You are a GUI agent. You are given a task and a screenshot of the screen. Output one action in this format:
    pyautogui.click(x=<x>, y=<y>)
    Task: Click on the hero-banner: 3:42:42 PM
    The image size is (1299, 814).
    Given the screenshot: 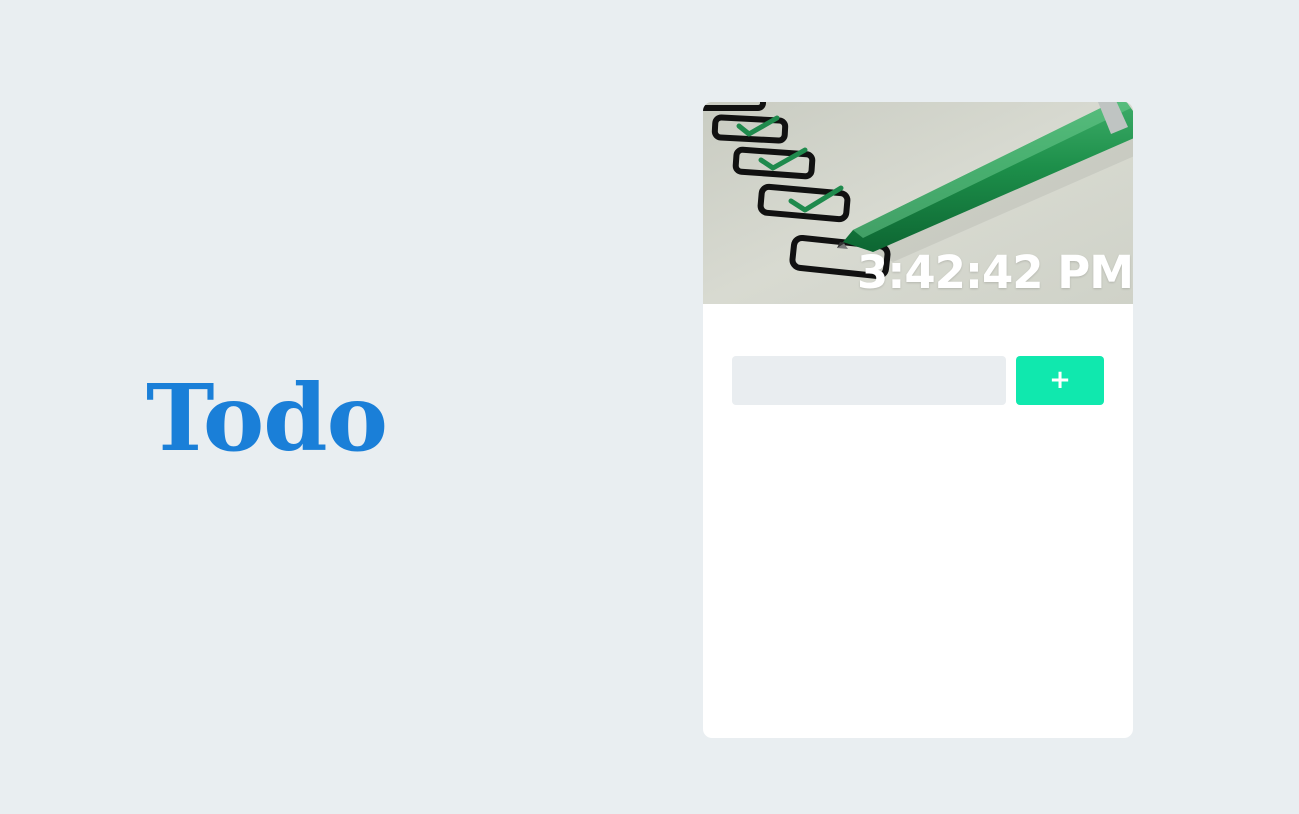 What is the action you would take?
    pyautogui.click(x=918, y=203)
    